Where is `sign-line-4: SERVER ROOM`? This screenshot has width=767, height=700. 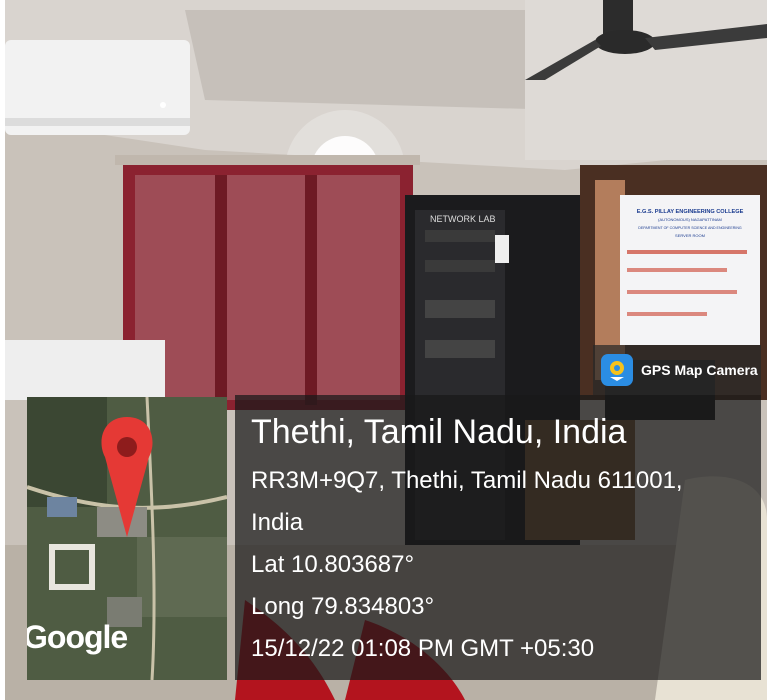 sign-line-4: SERVER ROOM is located at coordinates (690, 235).